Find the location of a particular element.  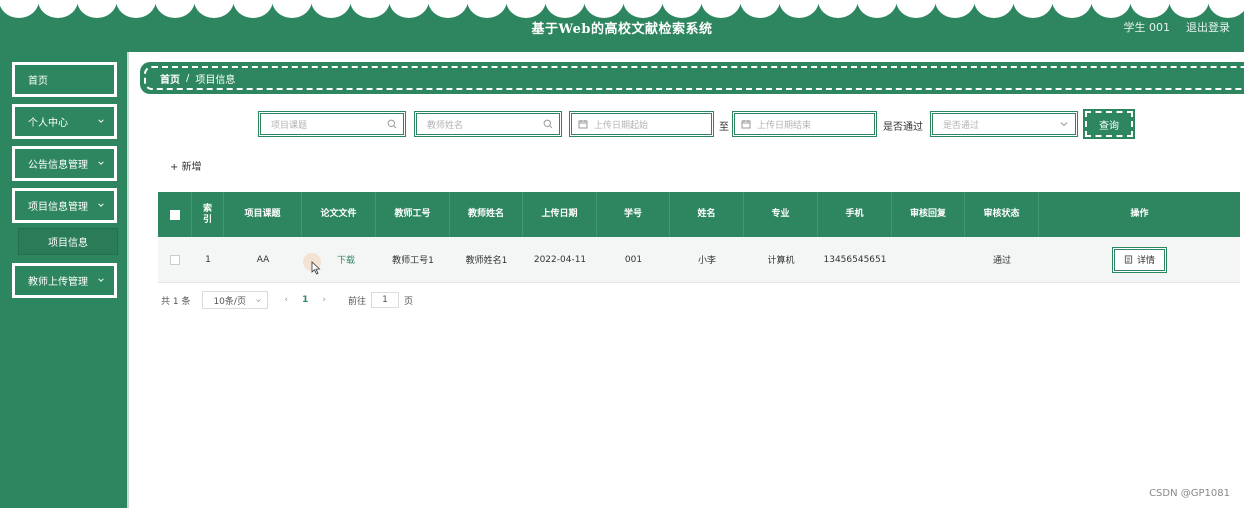

breadcrumb: 首页 / 项目信息 is located at coordinates (692, 78).